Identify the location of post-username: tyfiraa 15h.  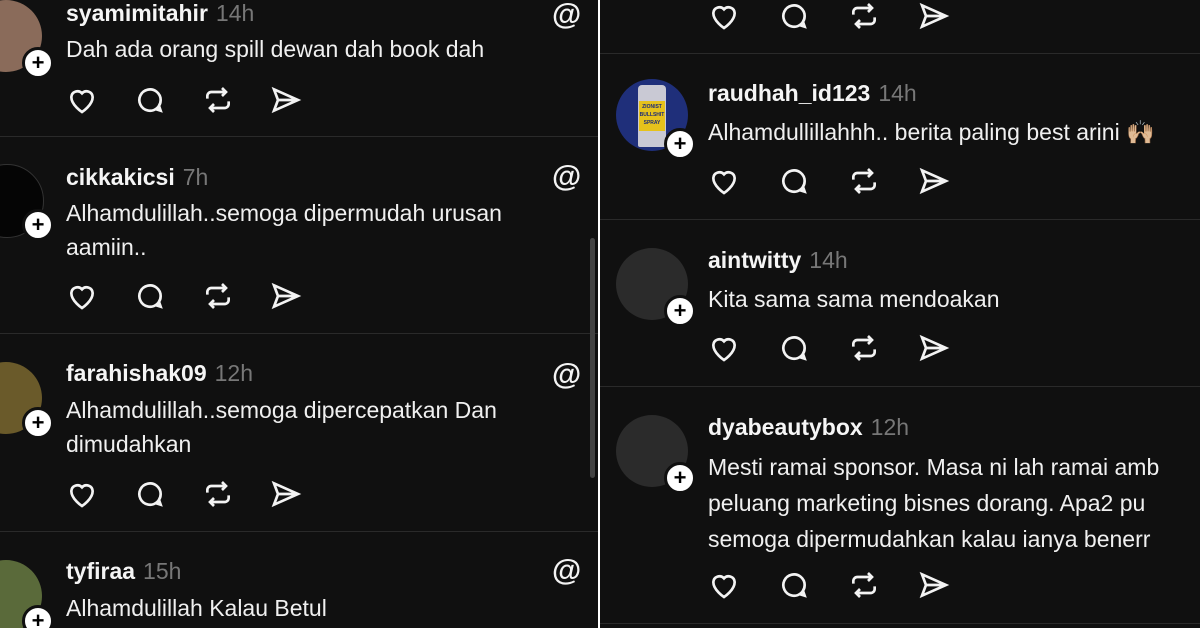
(123, 571).